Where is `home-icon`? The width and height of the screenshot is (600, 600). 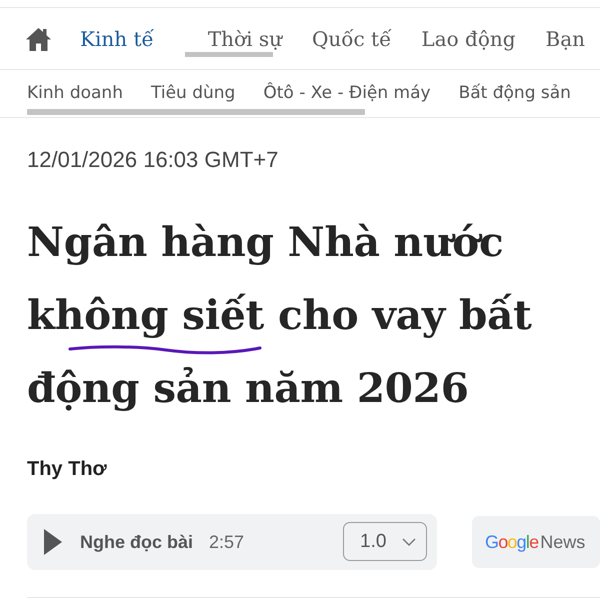 home-icon is located at coordinates (38, 38).